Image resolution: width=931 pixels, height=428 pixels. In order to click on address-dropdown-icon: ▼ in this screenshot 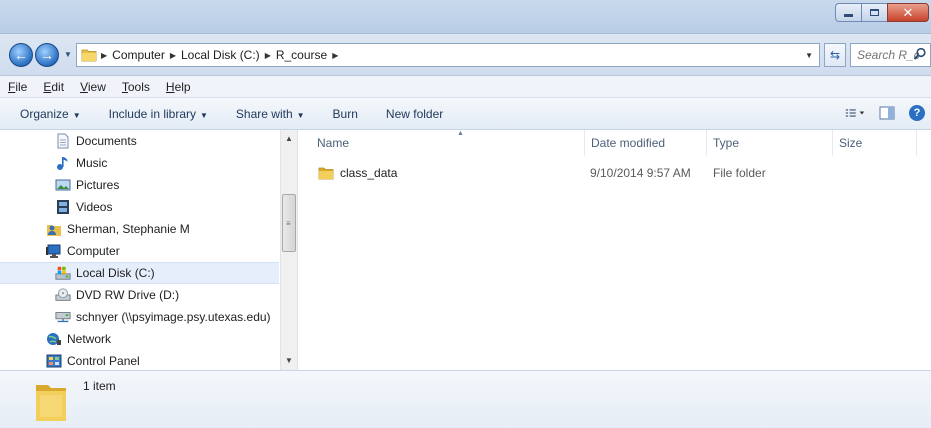, I will do `click(809, 55)`.